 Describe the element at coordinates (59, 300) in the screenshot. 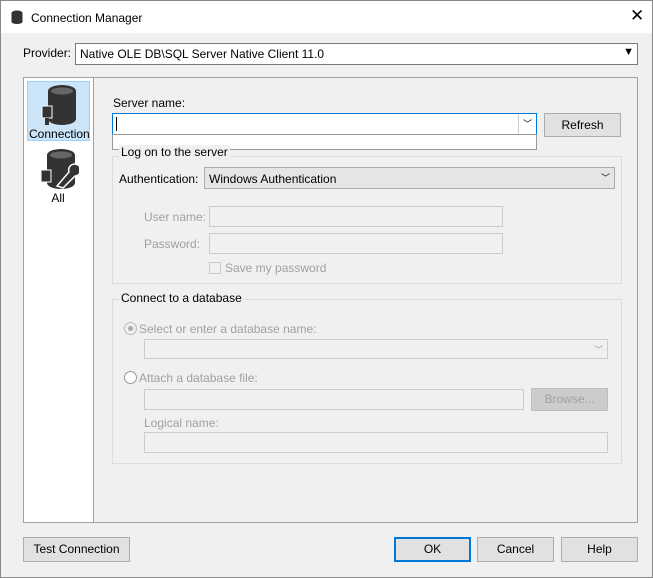

I see `sidebar: Connection All` at that location.